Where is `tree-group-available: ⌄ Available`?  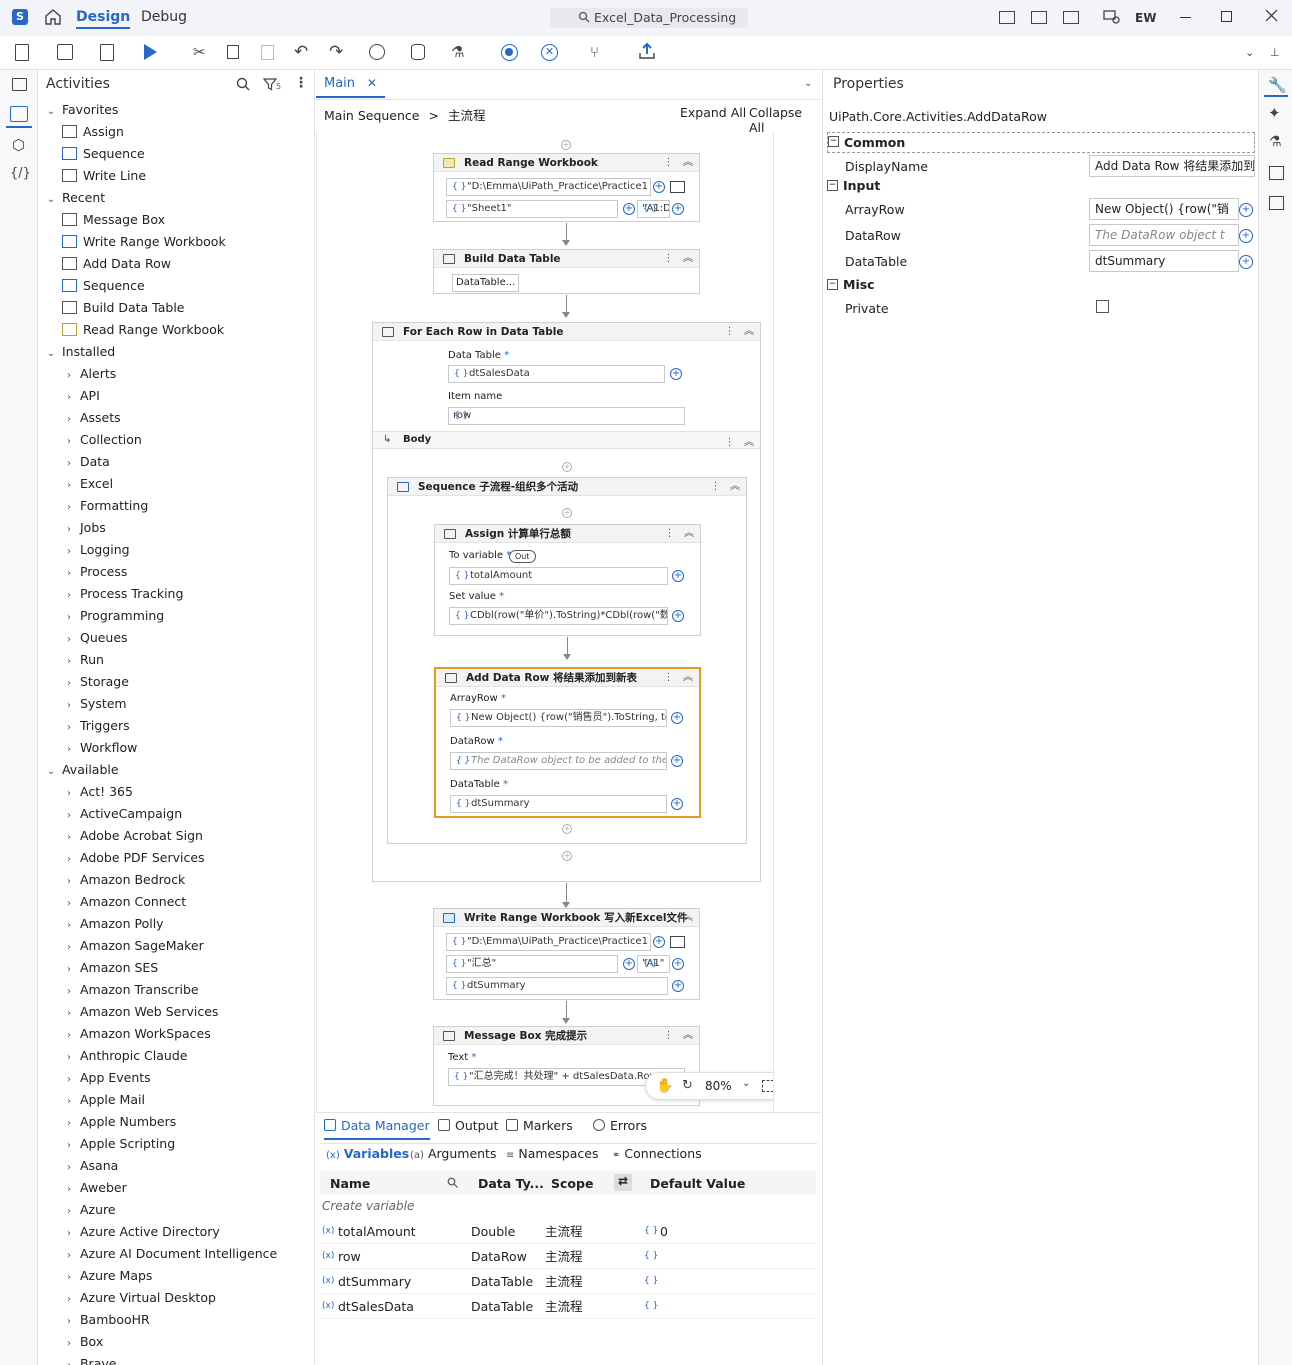 tree-group-available: ⌄ Available is located at coordinates (81, 770).